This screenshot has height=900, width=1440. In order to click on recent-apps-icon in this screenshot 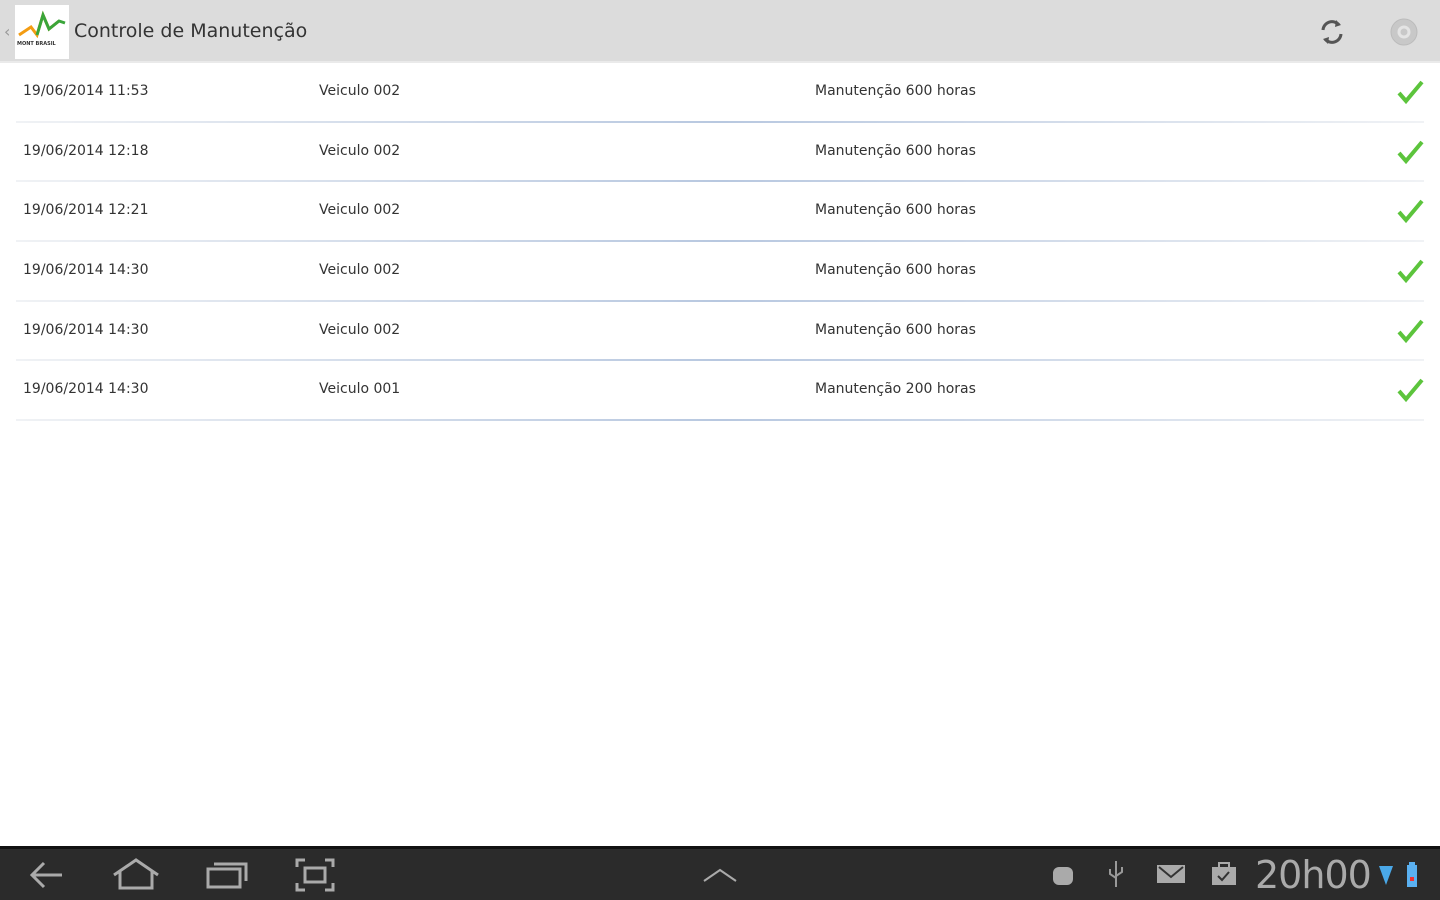, I will do `click(227, 875)`.